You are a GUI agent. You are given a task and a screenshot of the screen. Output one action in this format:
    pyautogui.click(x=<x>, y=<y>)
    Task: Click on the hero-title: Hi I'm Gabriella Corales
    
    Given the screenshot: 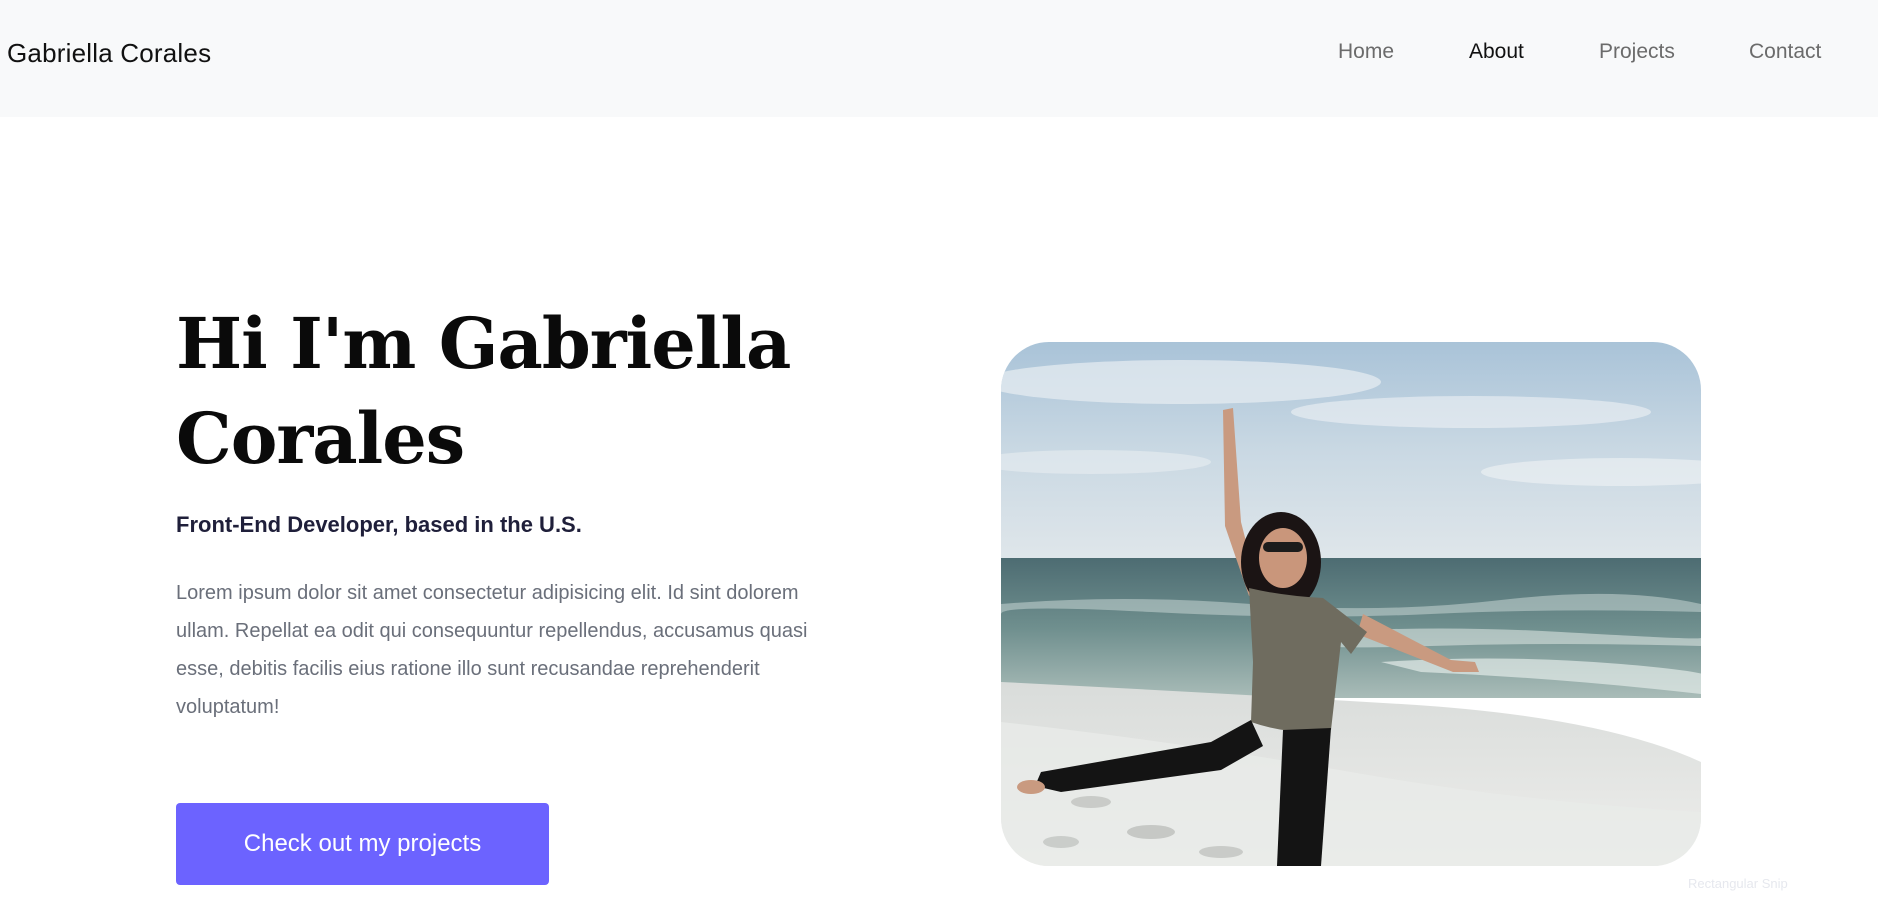 What is the action you would take?
    pyautogui.click(x=483, y=391)
    